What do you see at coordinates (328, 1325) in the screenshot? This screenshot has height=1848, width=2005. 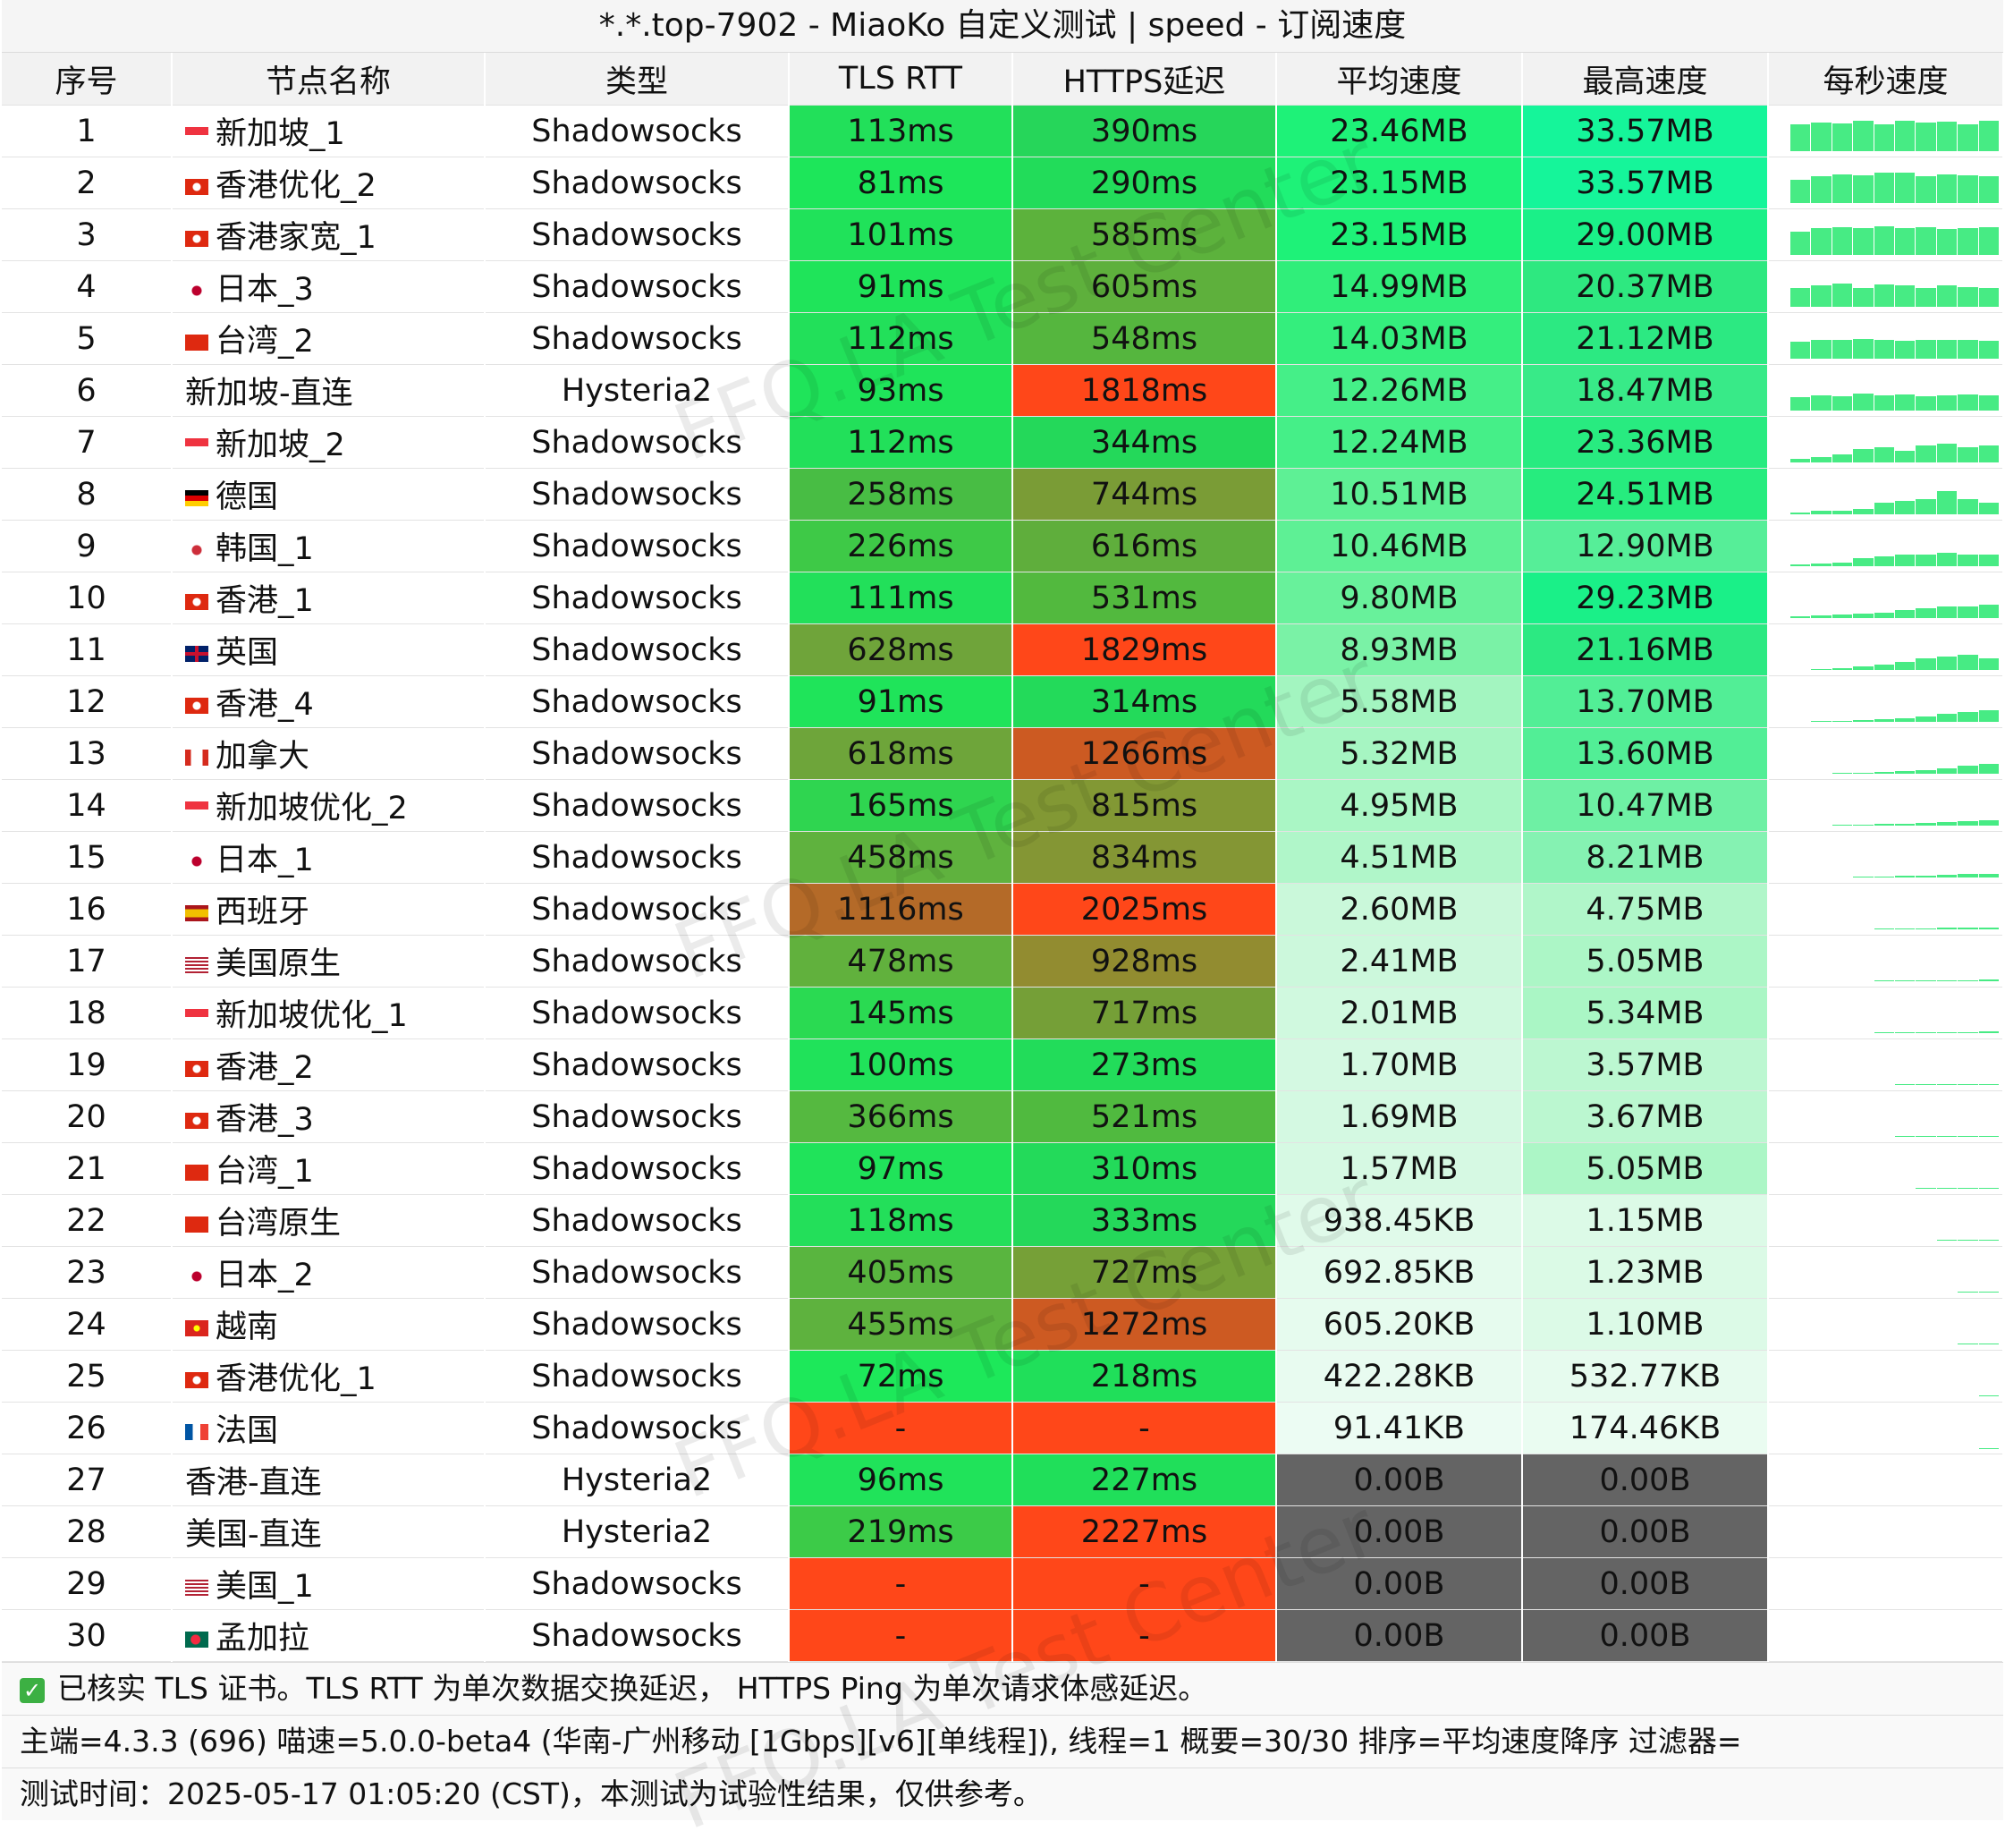 I see `cell-node-name: 越南` at bounding box center [328, 1325].